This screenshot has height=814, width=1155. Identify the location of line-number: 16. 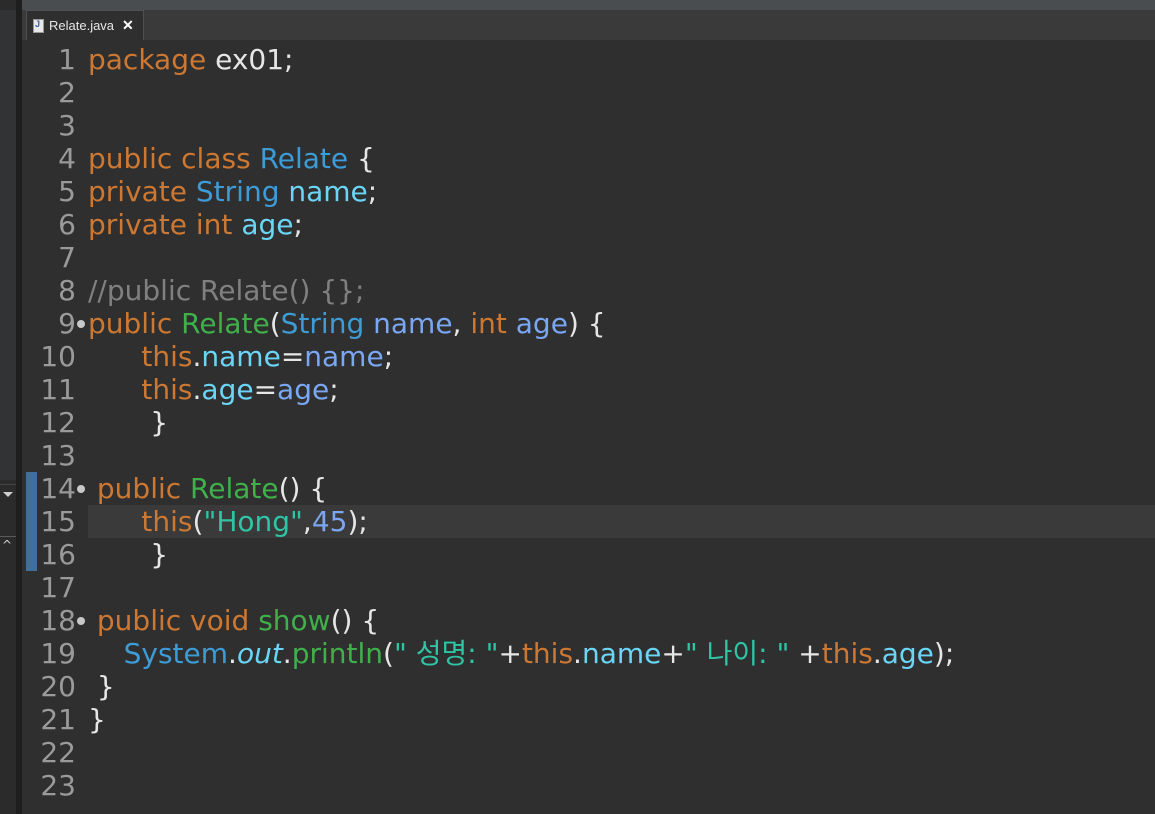
(58, 554).